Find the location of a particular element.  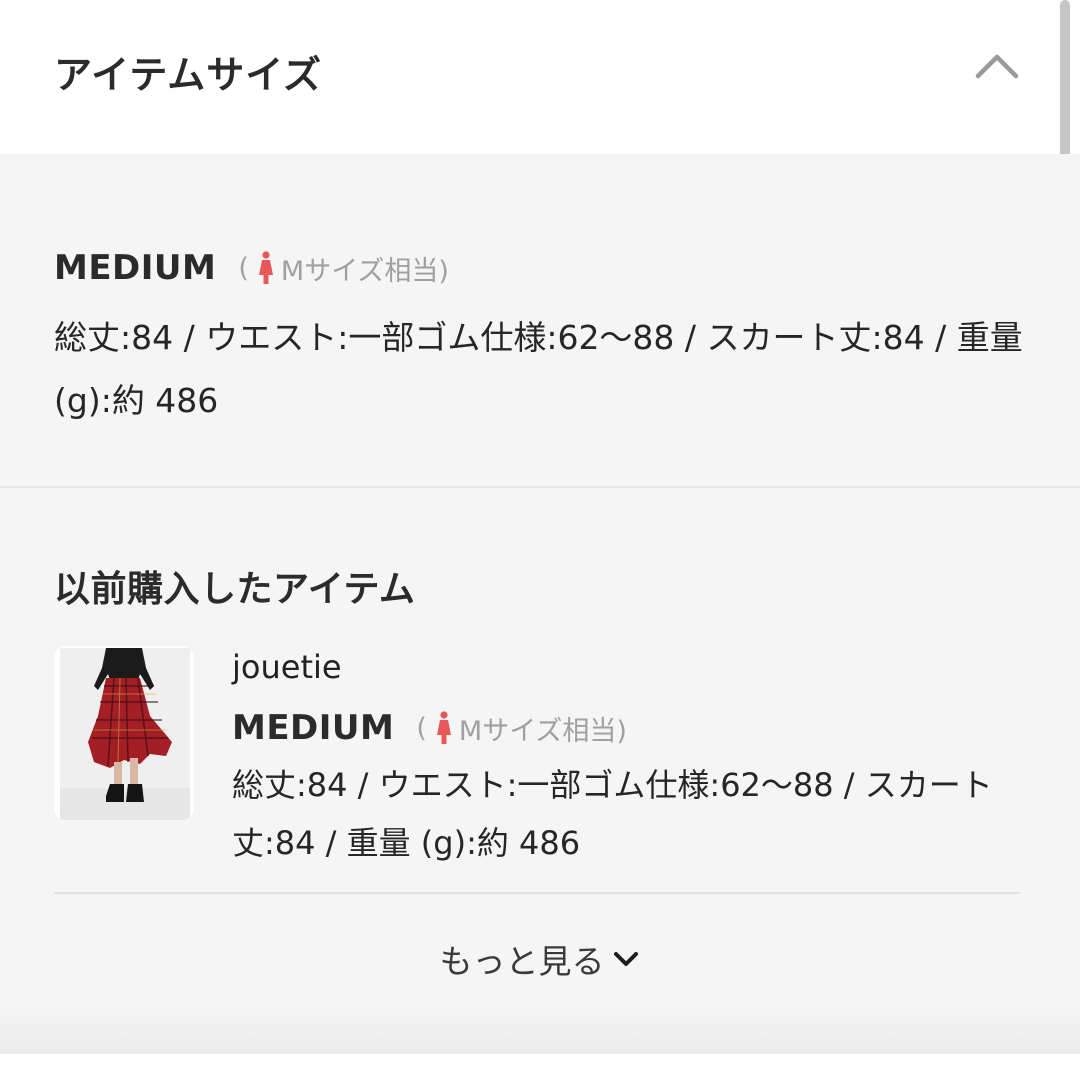

previous-items-title: 以前購入したアイテム is located at coordinates (235, 589).